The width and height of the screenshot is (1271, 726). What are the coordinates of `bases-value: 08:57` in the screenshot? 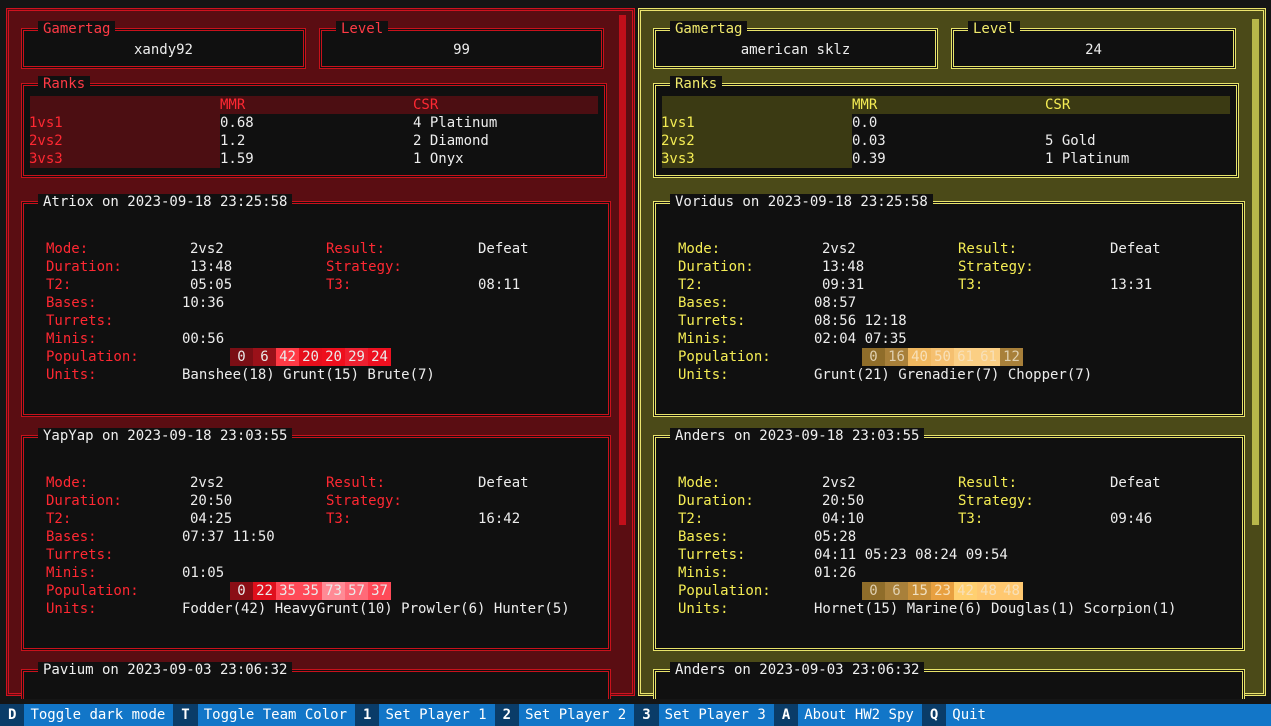 It's located at (835, 303).